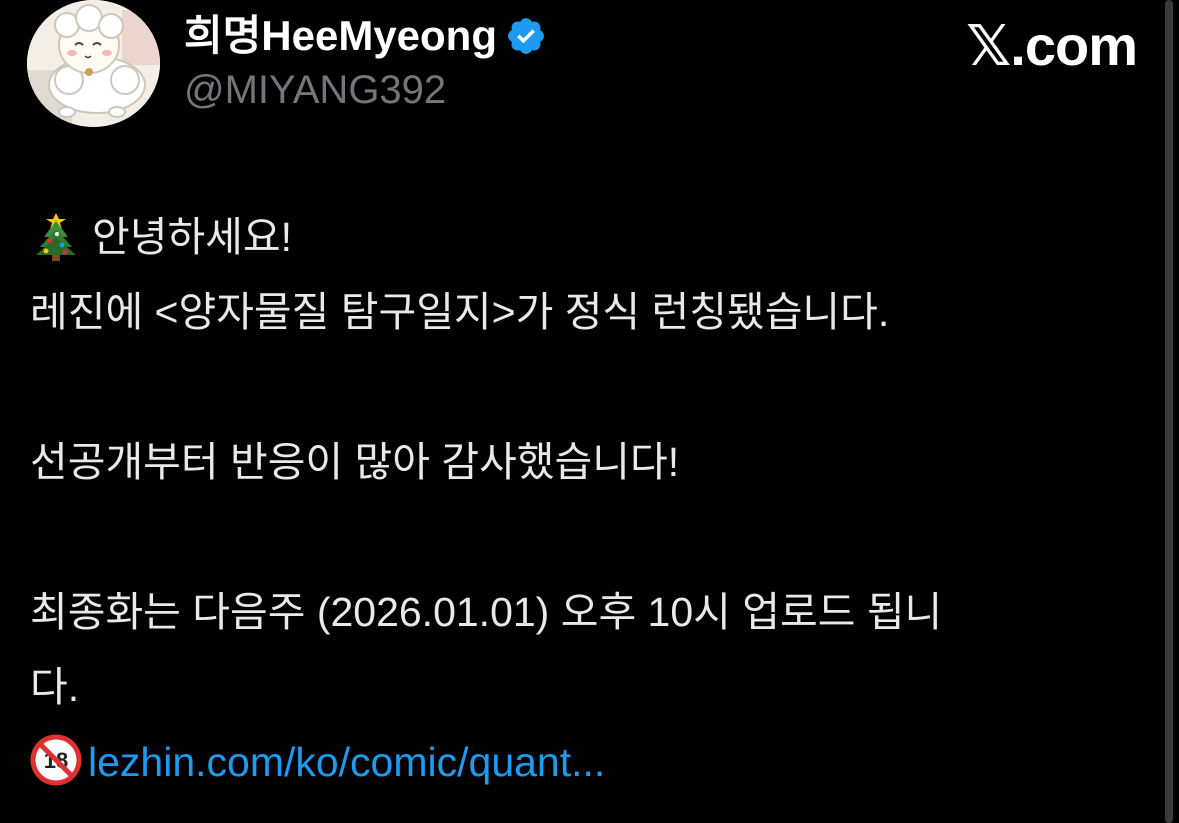  I want to click on no-one-under-eighteen-icon: 18, so click(56, 760).